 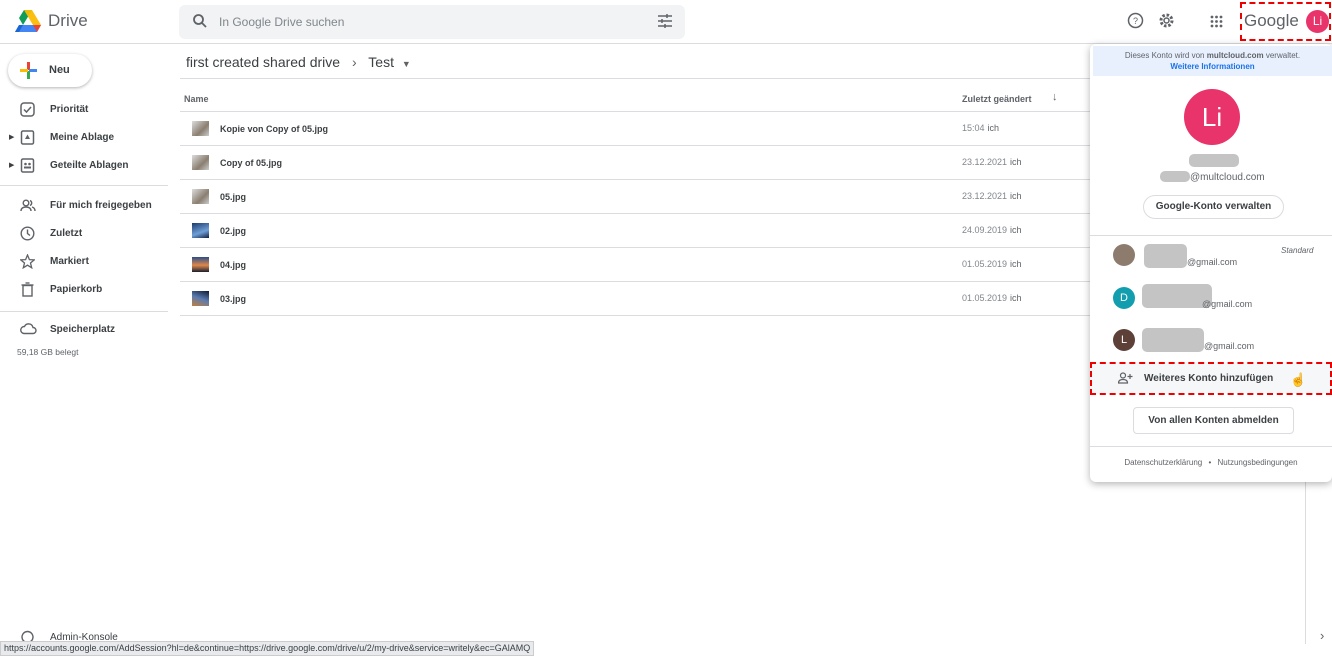 I want to click on more-info-link: Weitere Informationen, so click(x=1212, y=66).